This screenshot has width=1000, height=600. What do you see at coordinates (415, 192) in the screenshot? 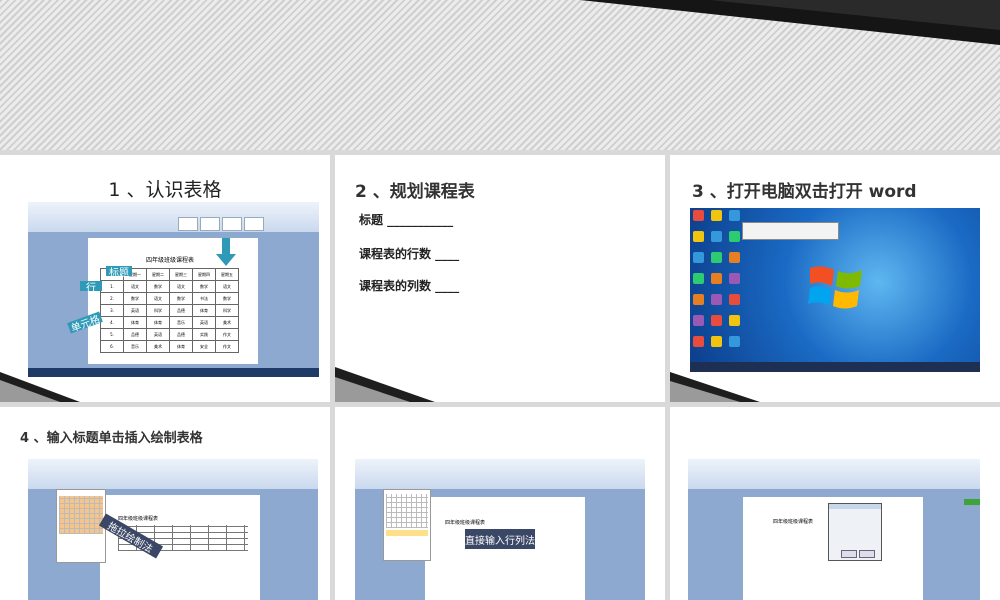
I see `slide-2-title: 2 、规划课程表` at bounding box center [415, 192].